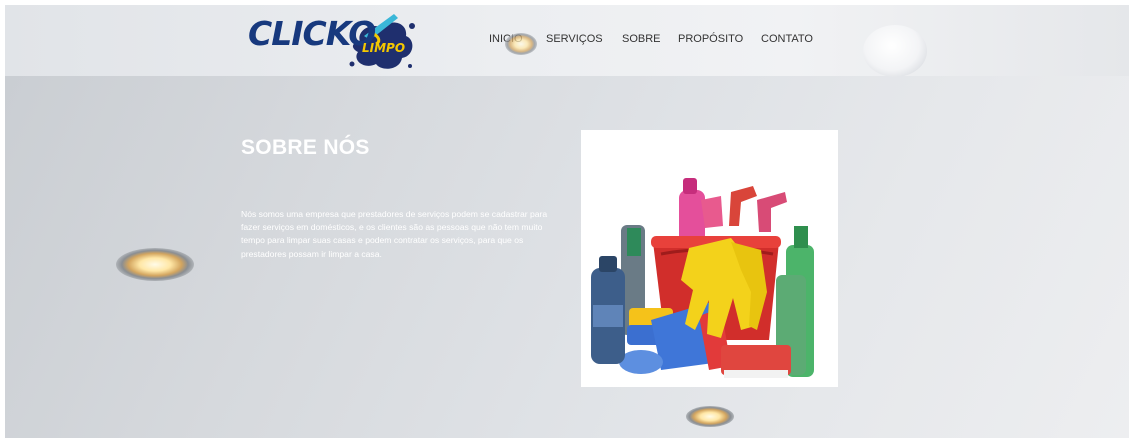 The height and width of the screenshot is (438, 1131). I want to click on cleaning-supplies-illustration, so click(709, 258).